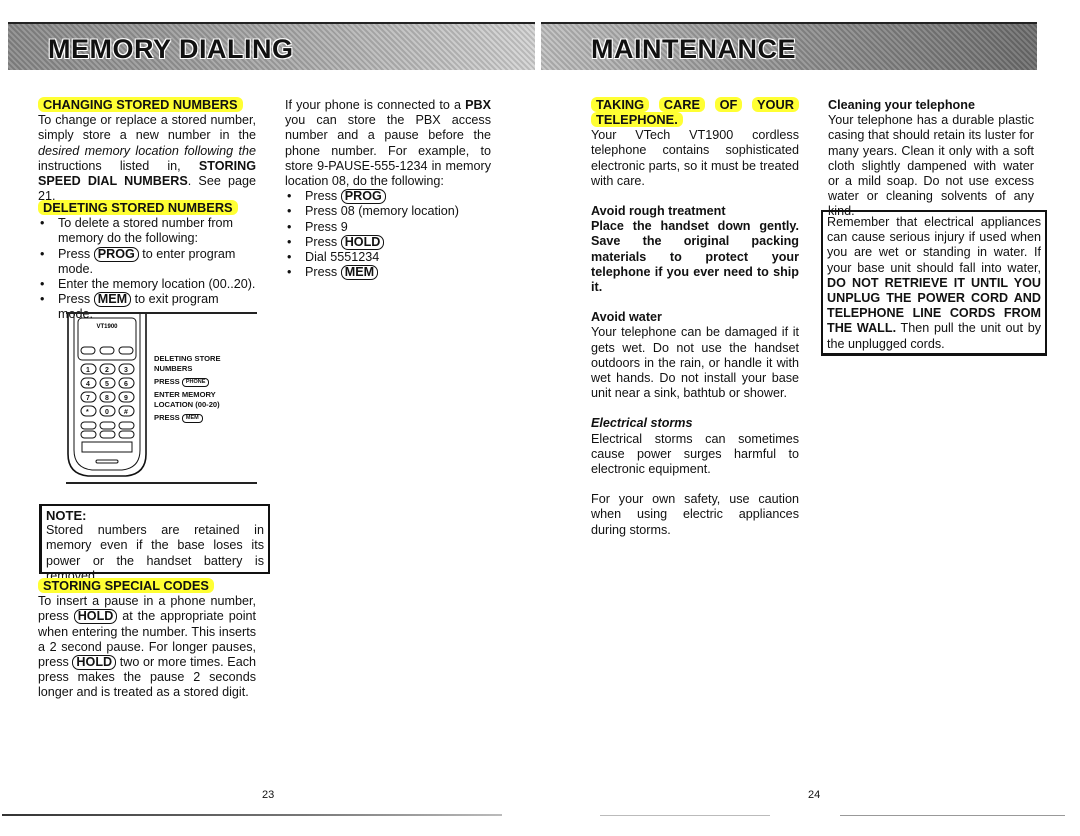 The width and height of the screenshot is (1080, 836). What do you see at coordinates (642, 423) in the screenshot?
I see `storms-heading: Electrical storms` at bounding box center [642, 423].